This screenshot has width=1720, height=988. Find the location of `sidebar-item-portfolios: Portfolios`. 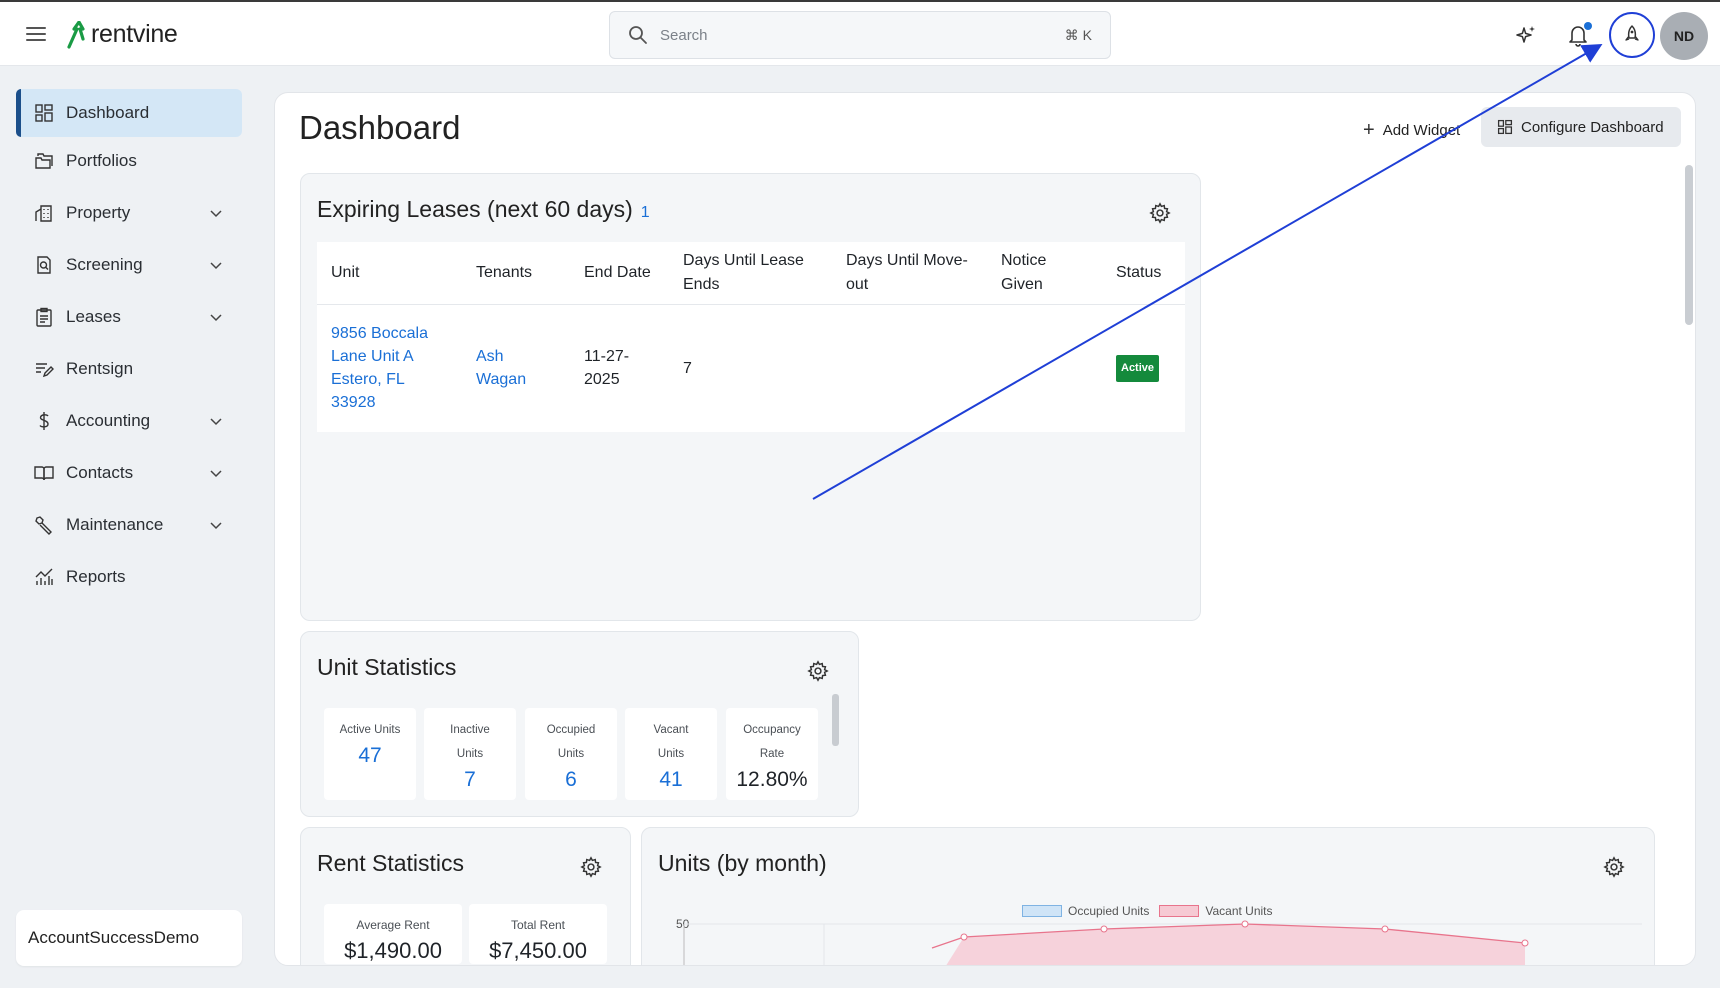

sidebar-item-portfolios: Portfolios is located at coordinates (129, 161).